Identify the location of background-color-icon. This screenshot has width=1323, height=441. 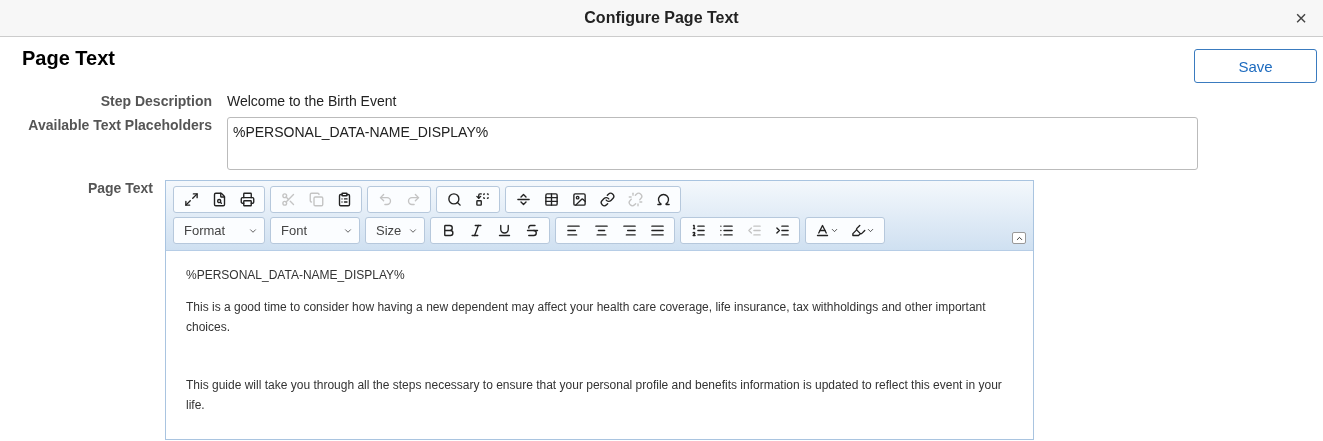
(858, 230).